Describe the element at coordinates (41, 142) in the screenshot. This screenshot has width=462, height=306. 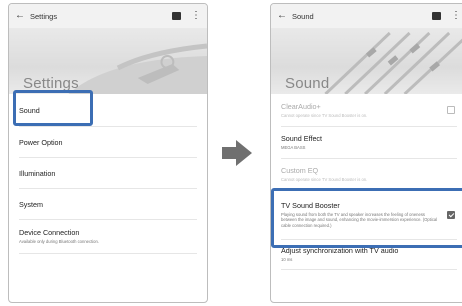
I see `item-label: Power Option` at that location.